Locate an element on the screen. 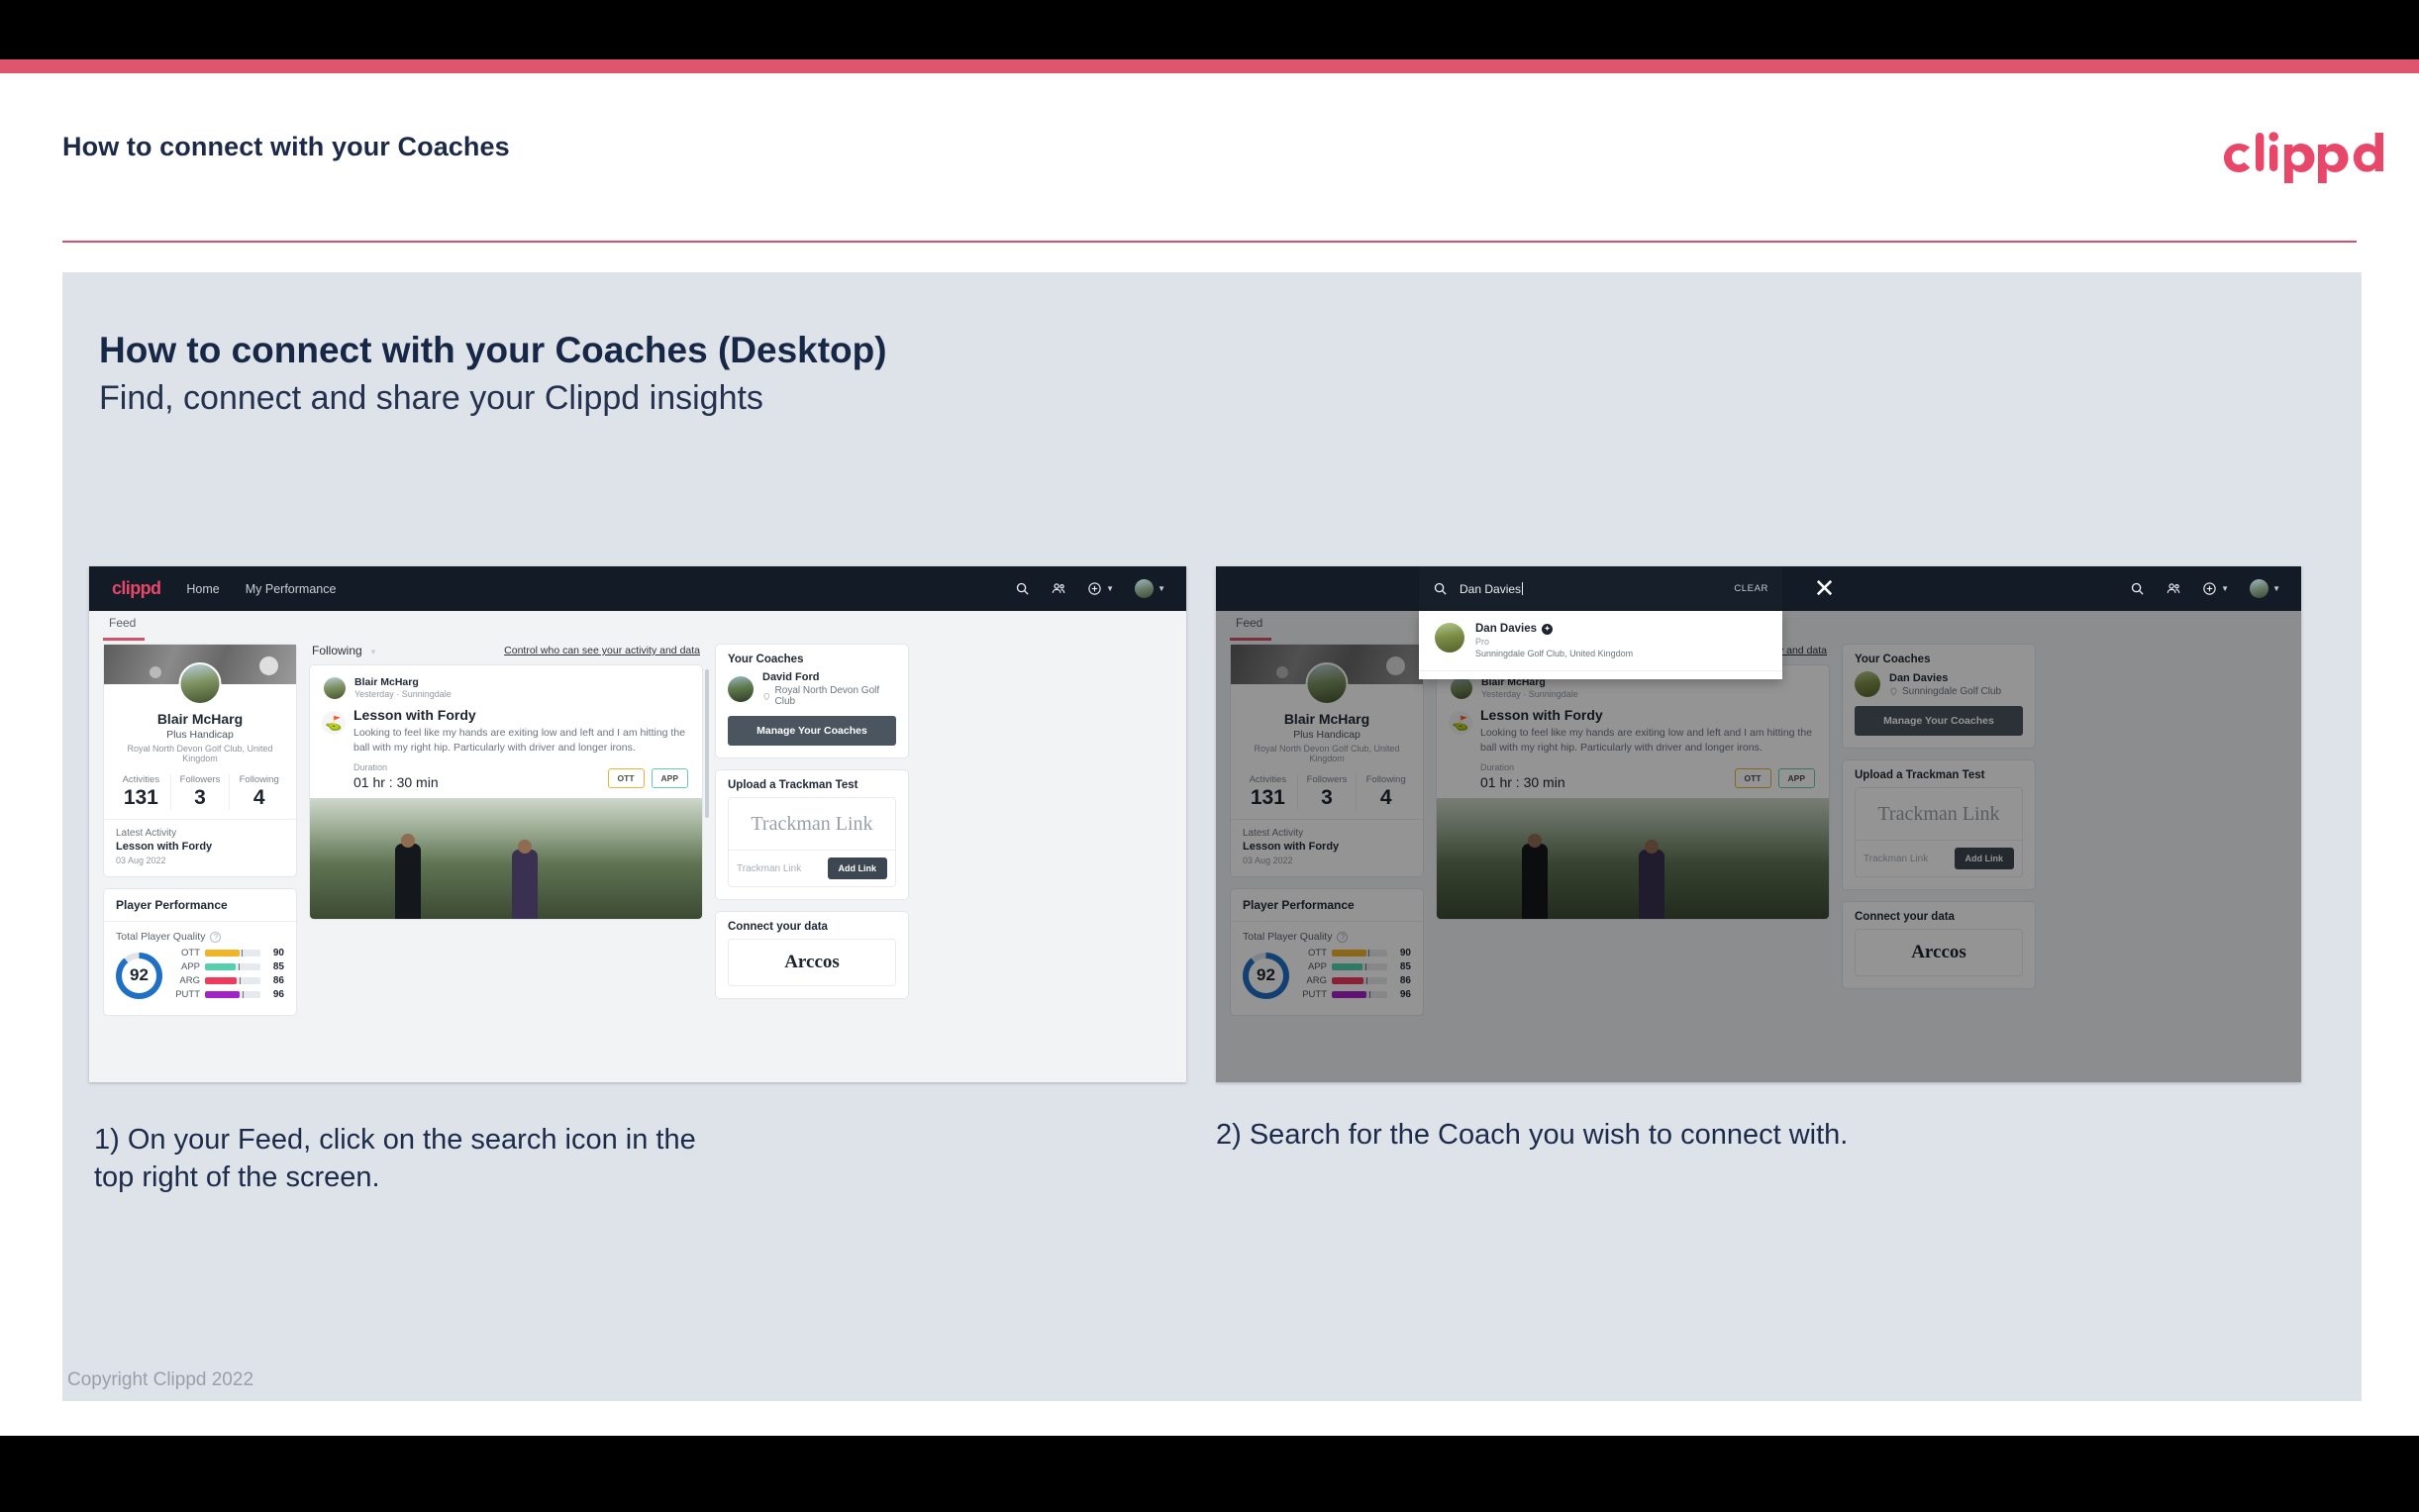  metric-value: 96 is located at coordinates (278, 994).